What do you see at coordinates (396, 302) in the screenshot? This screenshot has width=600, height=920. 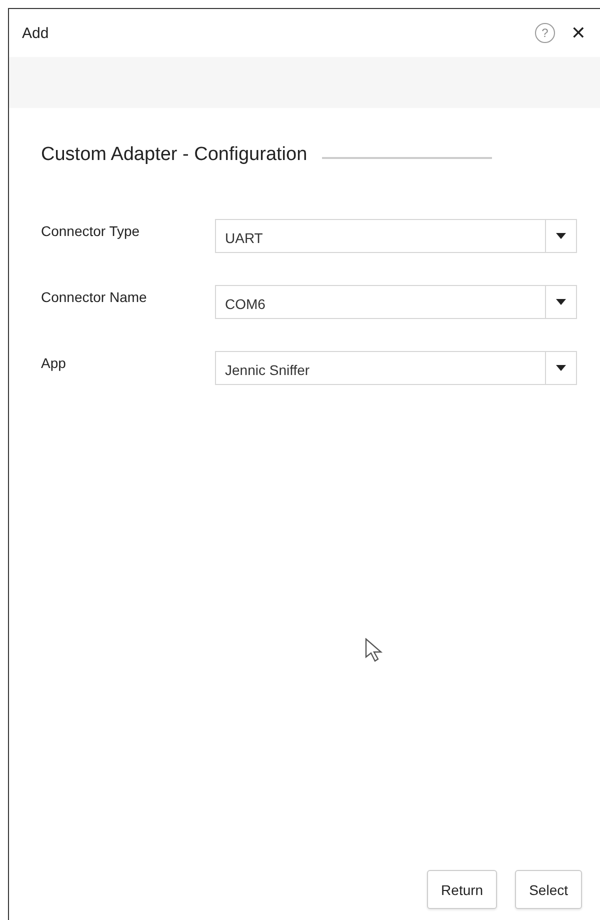 I see `dropdown-field: COM6` at bounding box center [396, 302].